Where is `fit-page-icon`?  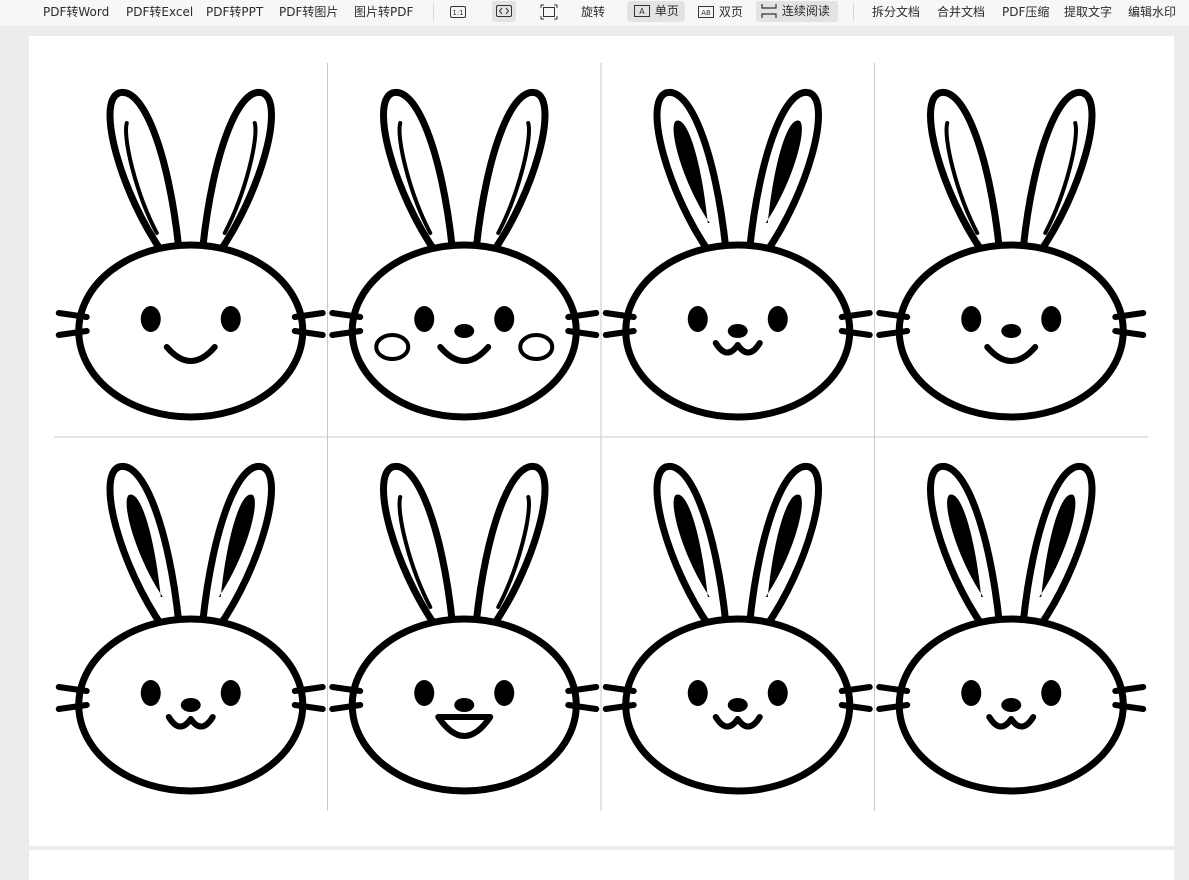
fit-page-icon is located at coordinates (549, 11).